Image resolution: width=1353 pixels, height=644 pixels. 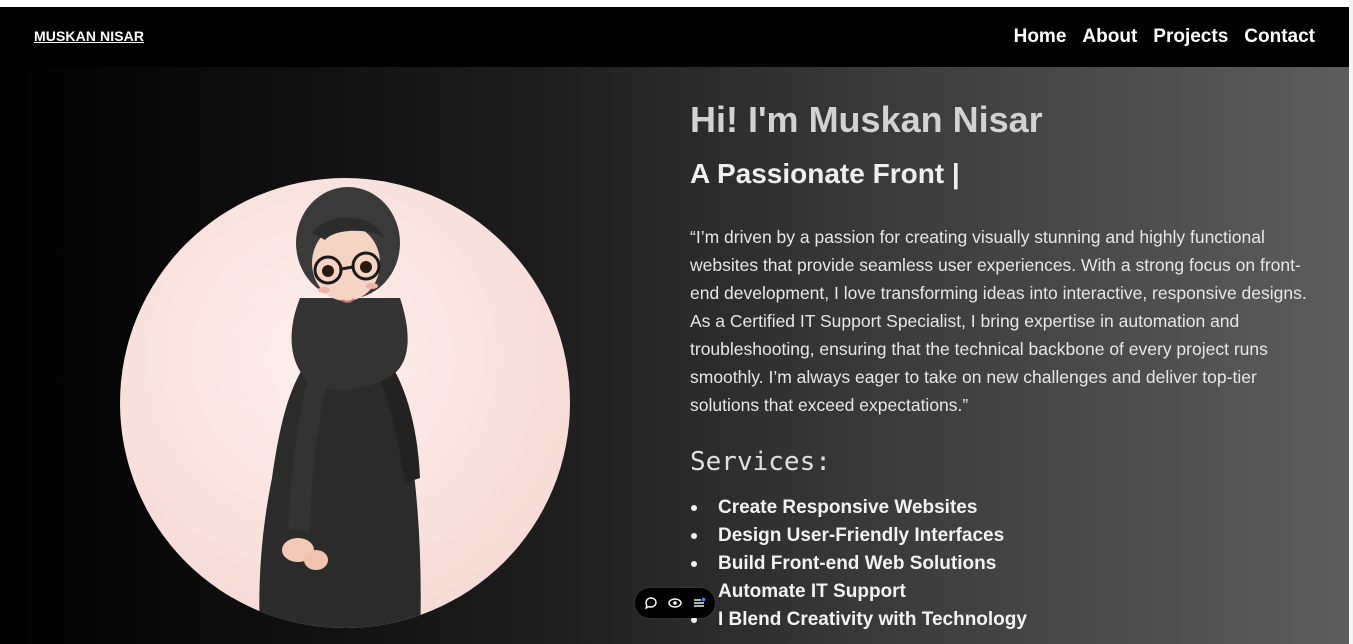 What do you see at coordinates (340, 407) in the screenshot?
I see `avatar-illustration` at bounding box center [340, 407].